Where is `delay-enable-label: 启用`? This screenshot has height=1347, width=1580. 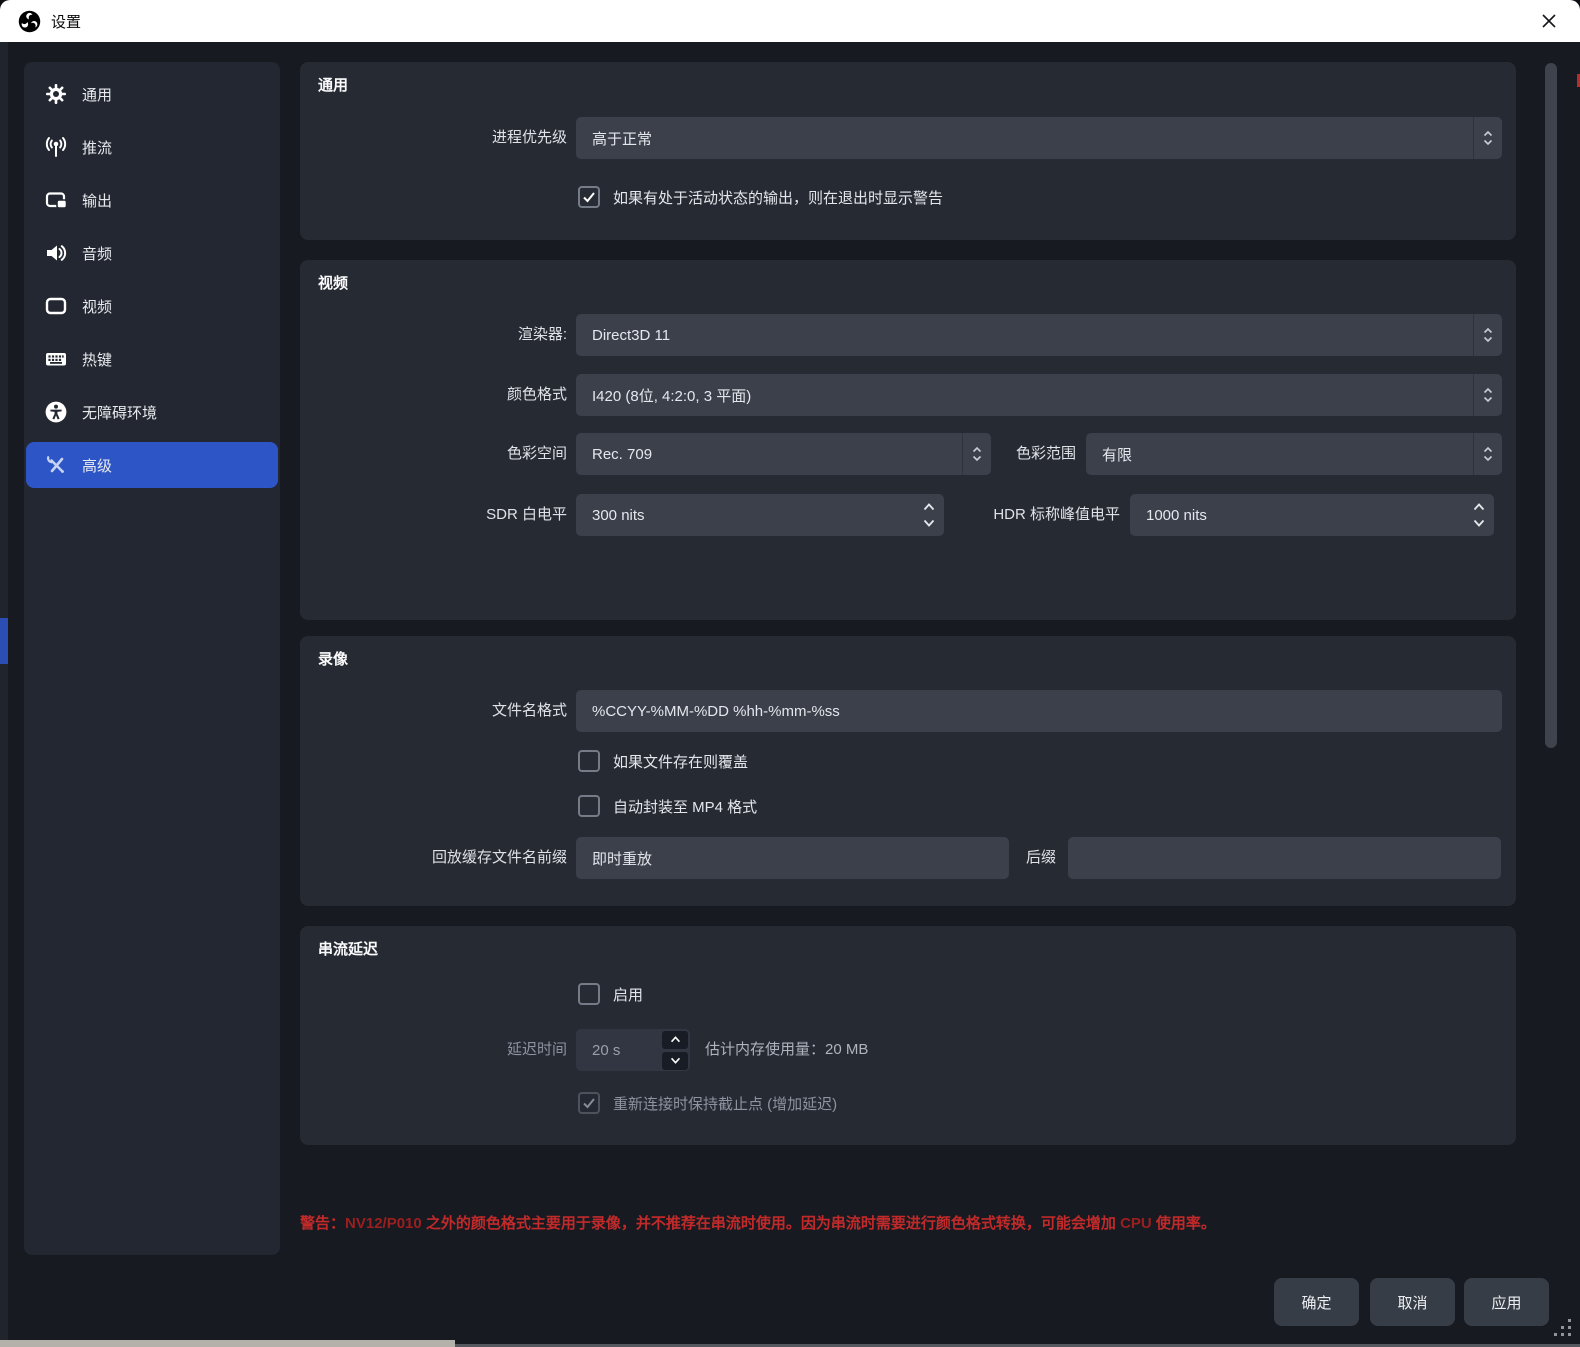
delay-enable-label: 启用 is located at coordinates (628, 995).